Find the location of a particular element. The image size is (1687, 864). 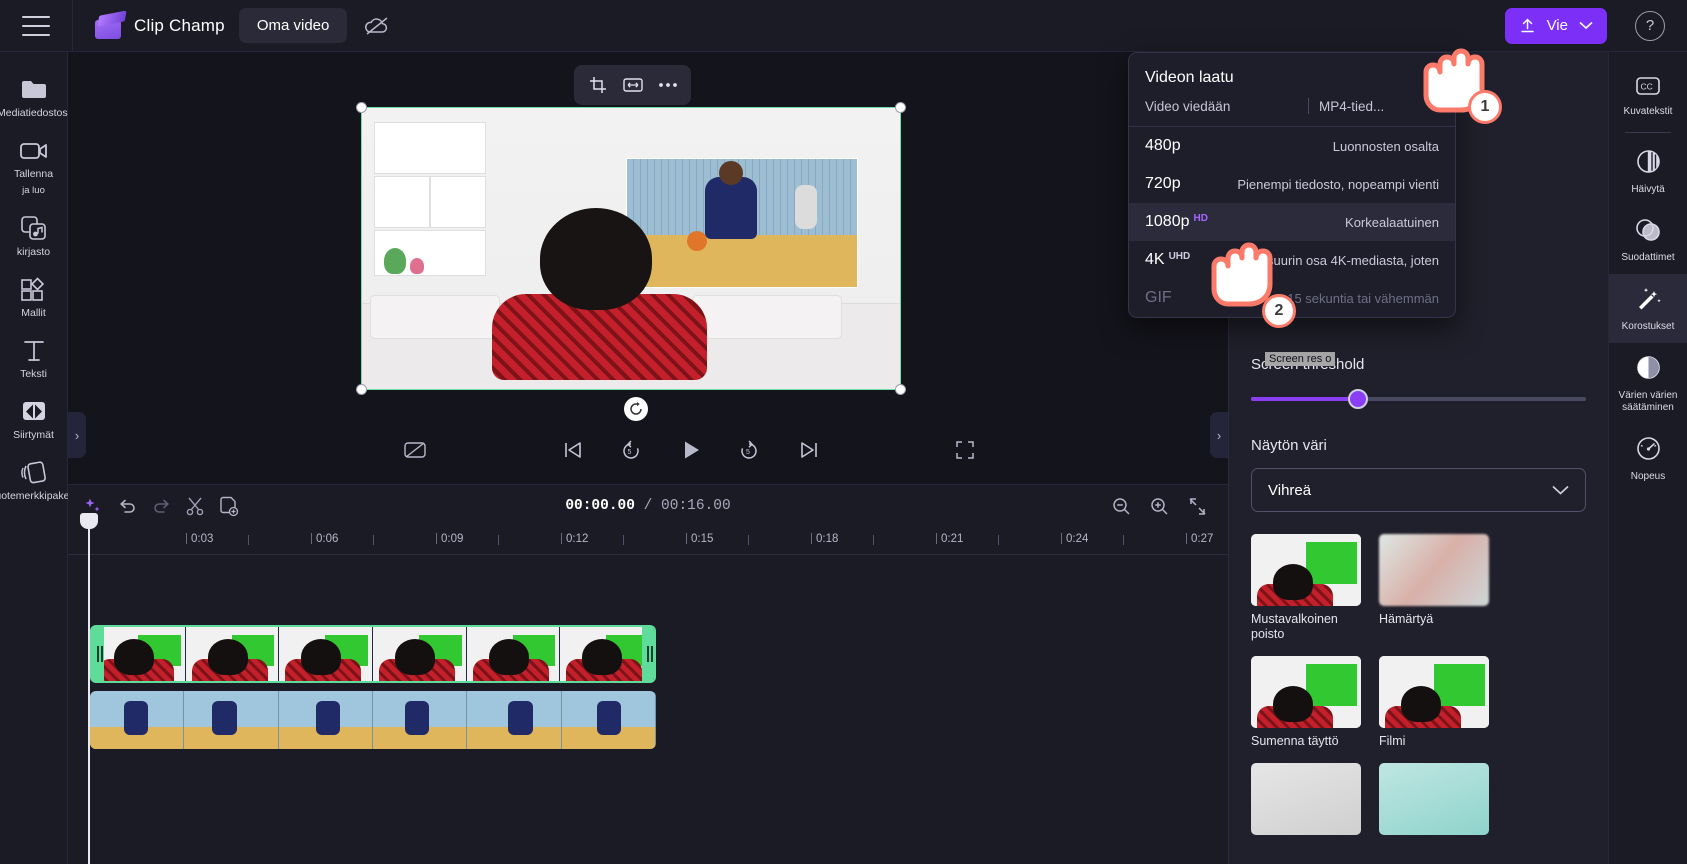

skip-end-icon is located at coordinates (809, 450).